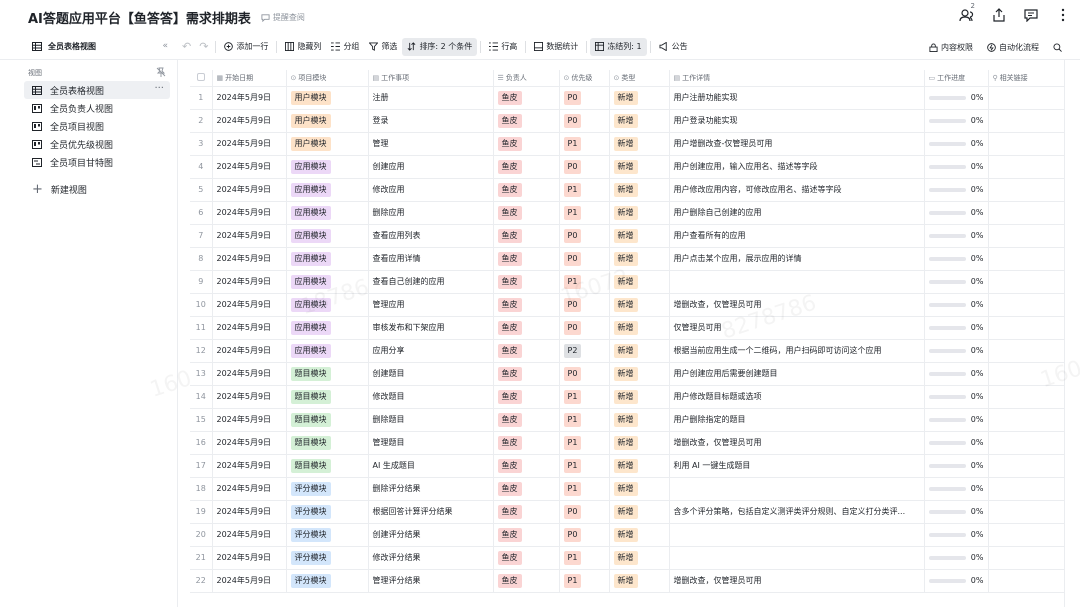 The width and height of the screenshot is (1080, 607). I want to click on cell-detail: 用户查看所有的应用, so click(797, 236).